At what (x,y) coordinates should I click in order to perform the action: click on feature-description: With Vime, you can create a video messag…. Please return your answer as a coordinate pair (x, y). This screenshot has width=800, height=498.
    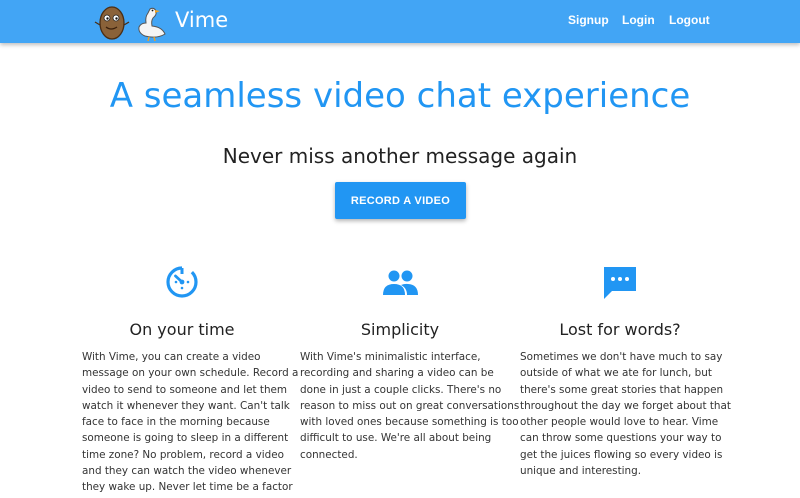
    Looking at the image, I should click on (190, 424).